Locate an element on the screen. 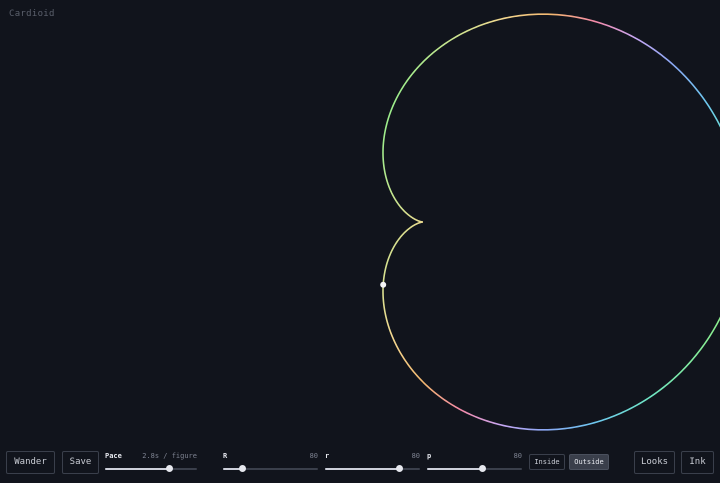 This screenshot has height=483, width=720. p-slider is located at coordinates (474, 468).